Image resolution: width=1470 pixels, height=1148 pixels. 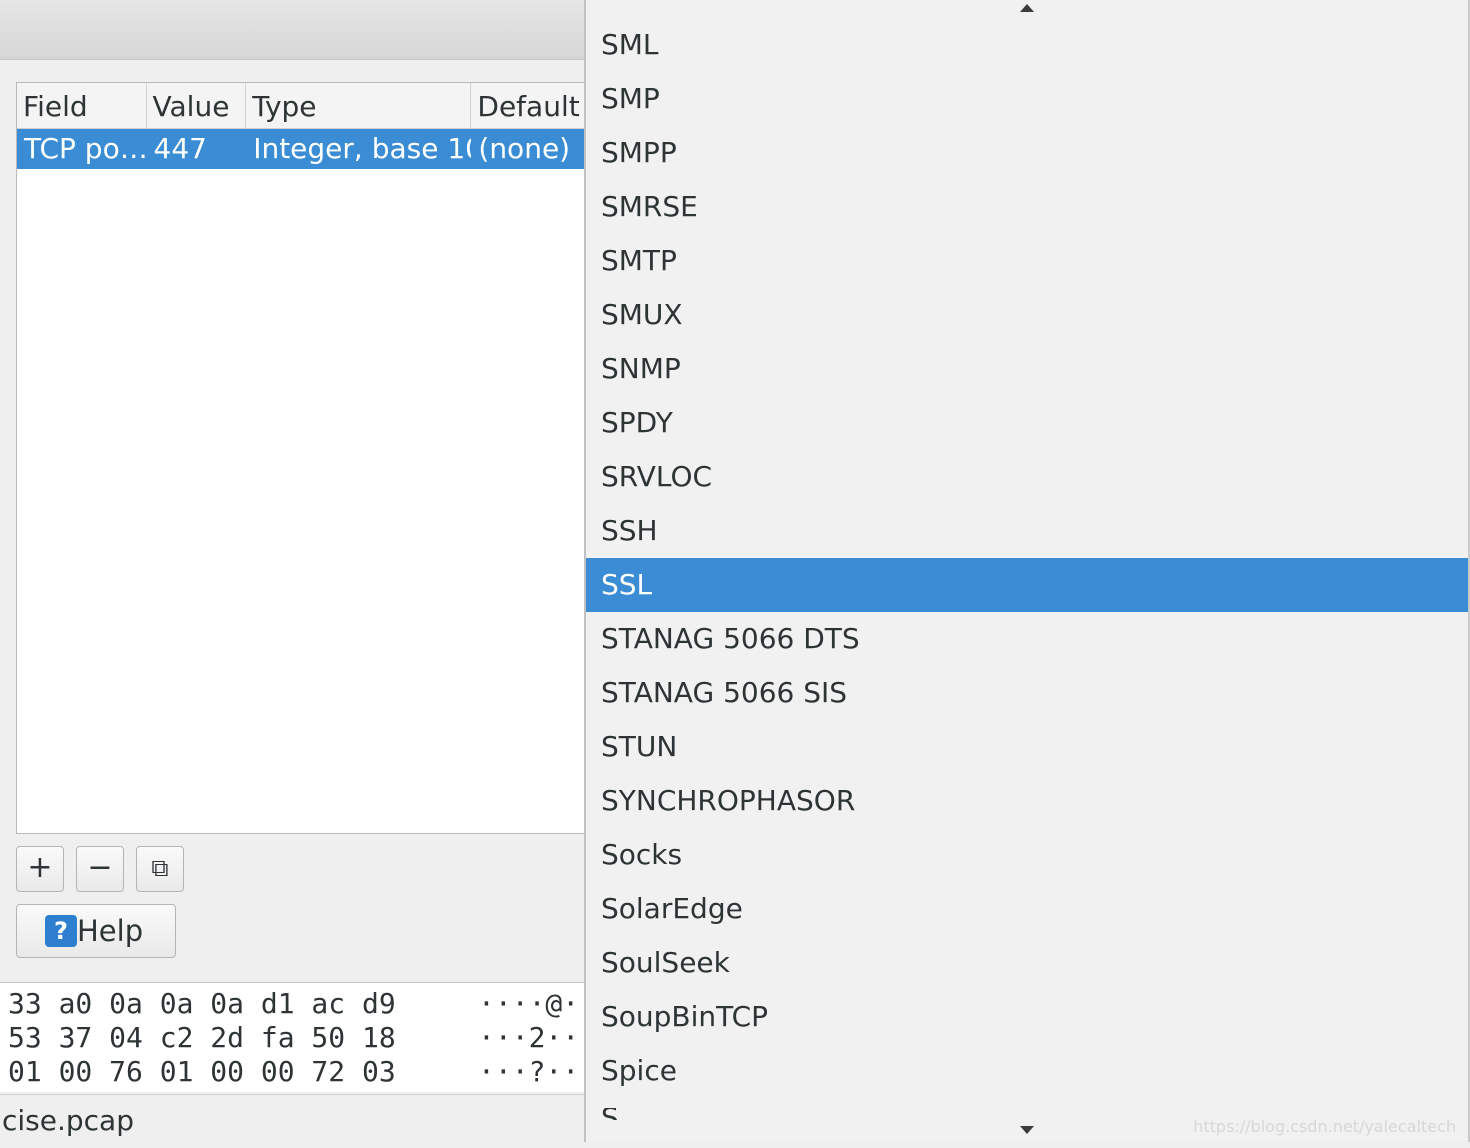 I want to click on dropdown-item-soupbintcp: SoupBinTCP, so click(x=1027, y=1017).